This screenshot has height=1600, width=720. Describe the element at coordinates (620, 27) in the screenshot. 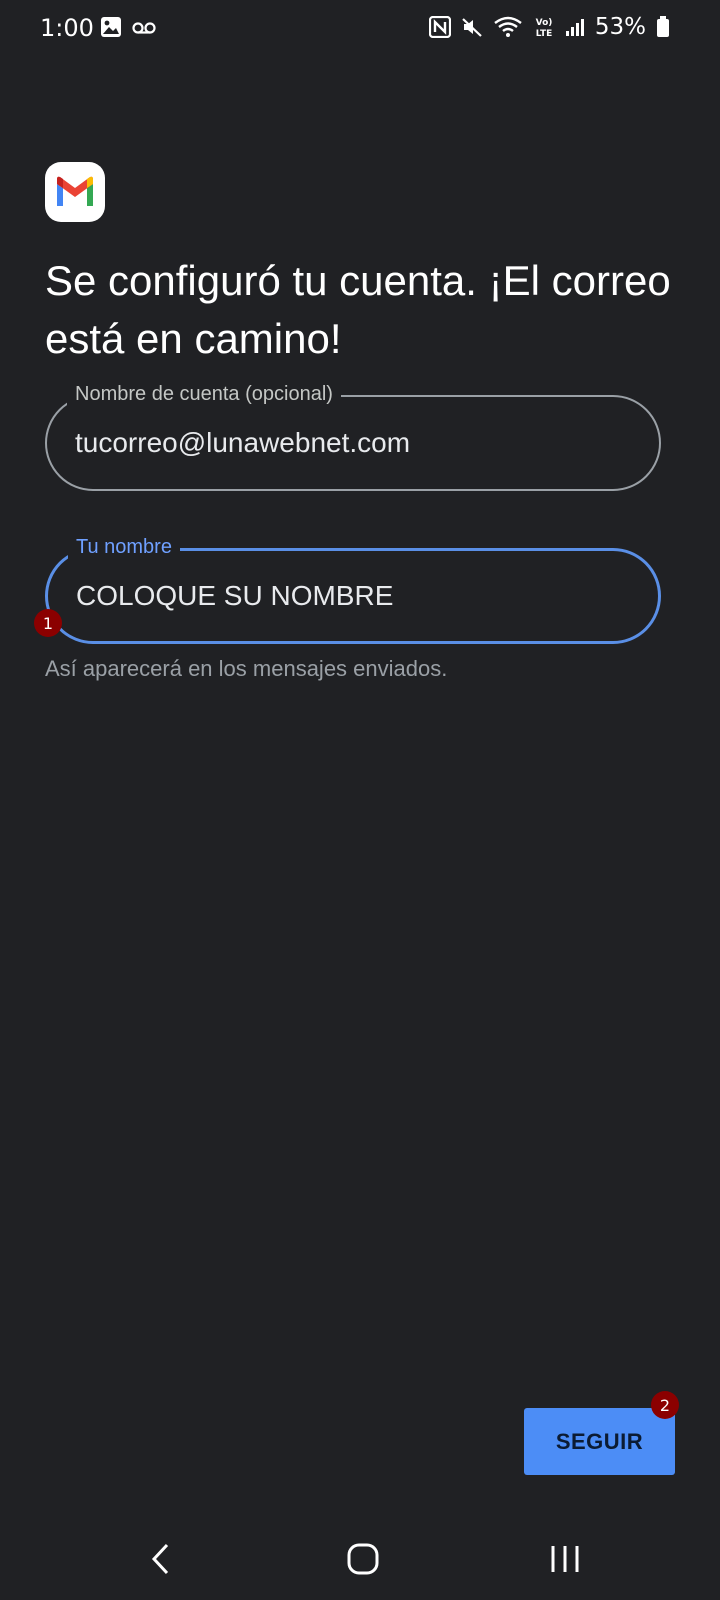

I see `battery-percent: 53%` at that location.